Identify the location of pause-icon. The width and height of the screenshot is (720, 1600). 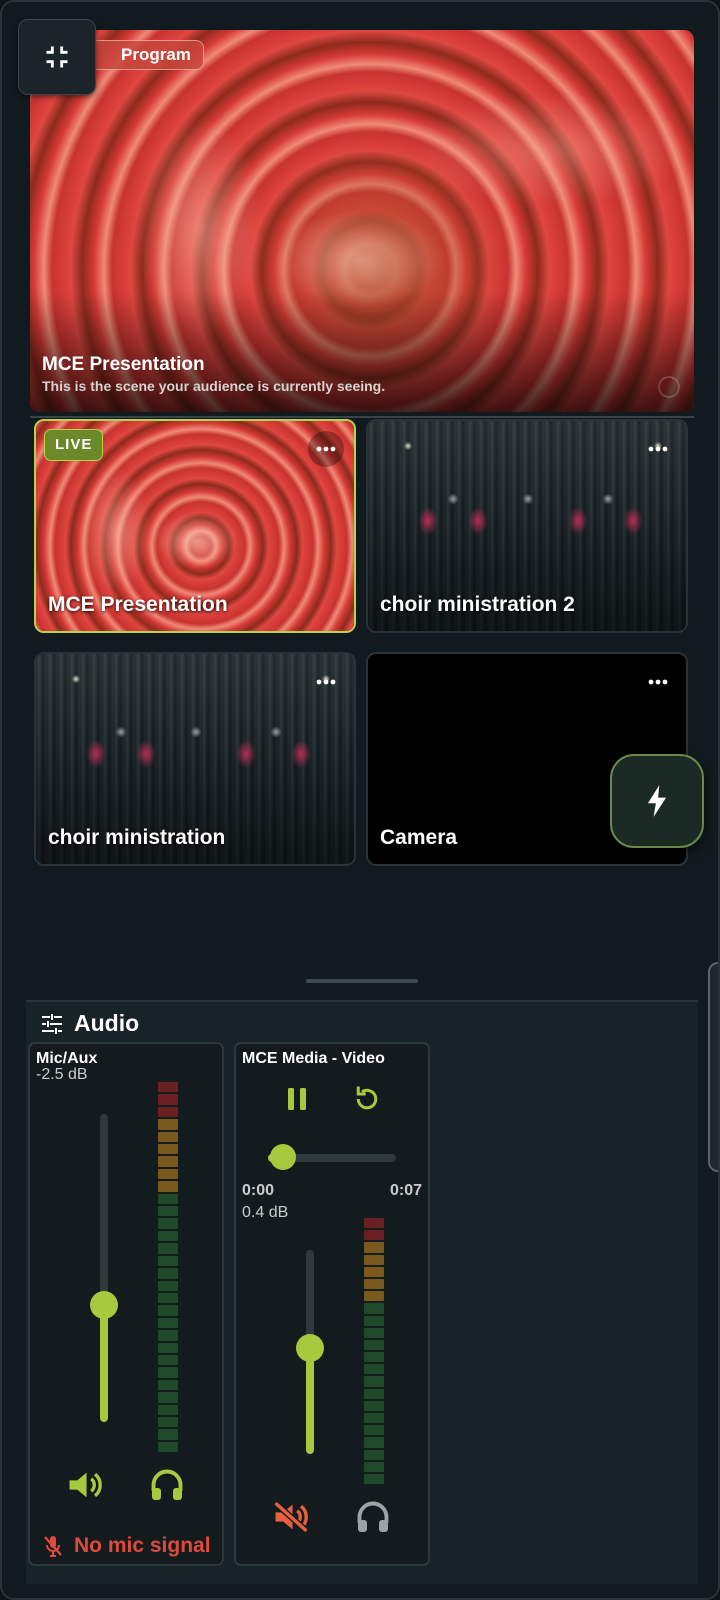
(297, 1099).